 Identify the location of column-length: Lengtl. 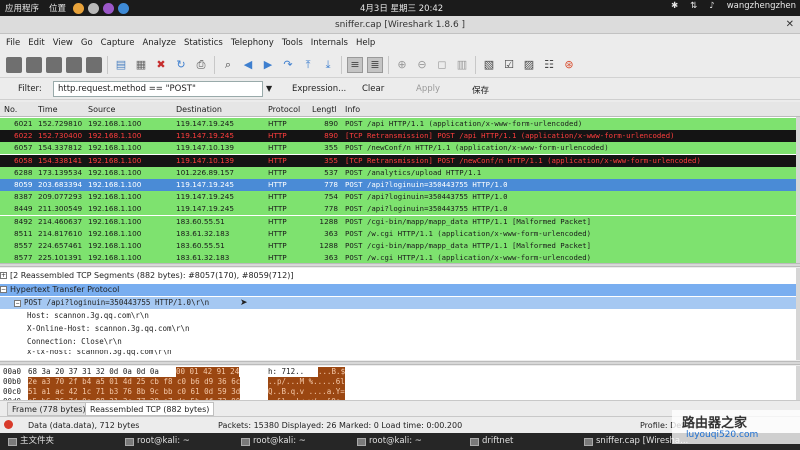
(324, 109).